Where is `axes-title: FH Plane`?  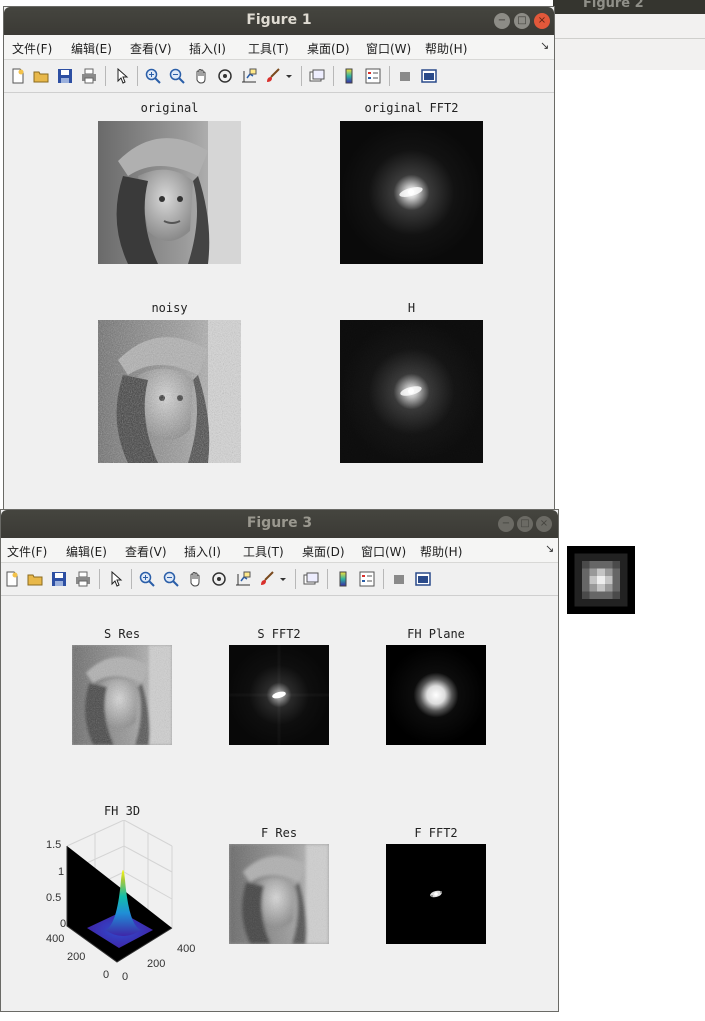 axes-title: FH Plane is located at coordinates (436, 634).